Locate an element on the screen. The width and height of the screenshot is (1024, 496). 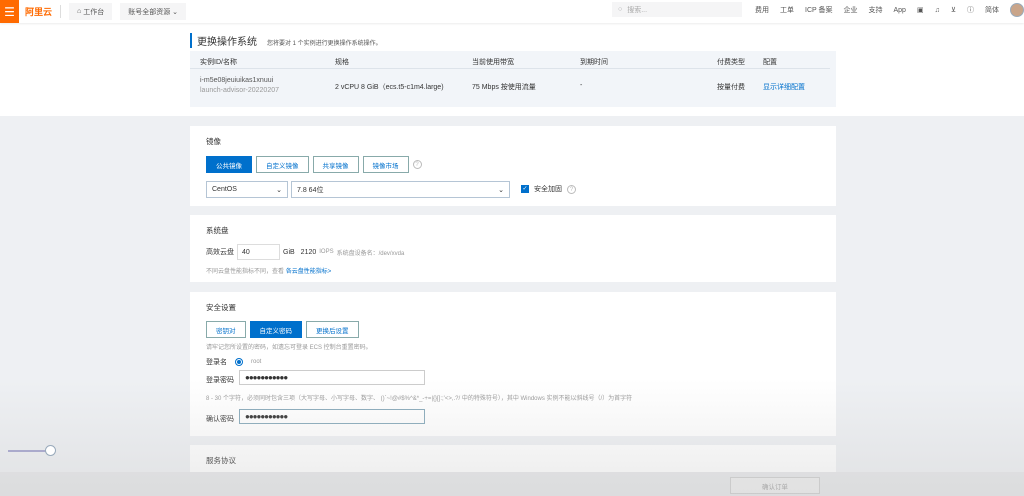
resources-dropdown: 账号全部资源 ⌄ is located at coordinates (153, 11).